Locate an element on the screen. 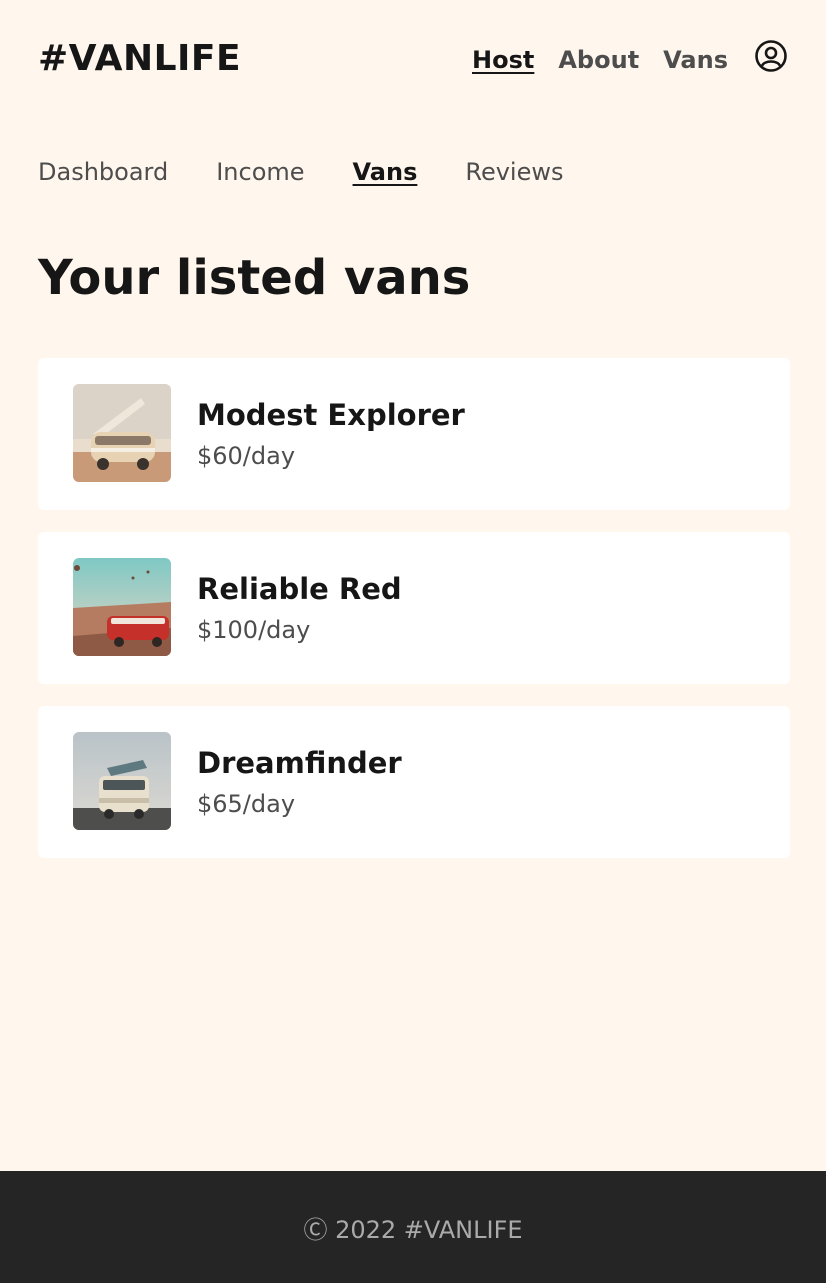 The image size is (826, 1283). subnav-dashboard-link: Dashboard is located at coordinates (103, 172).